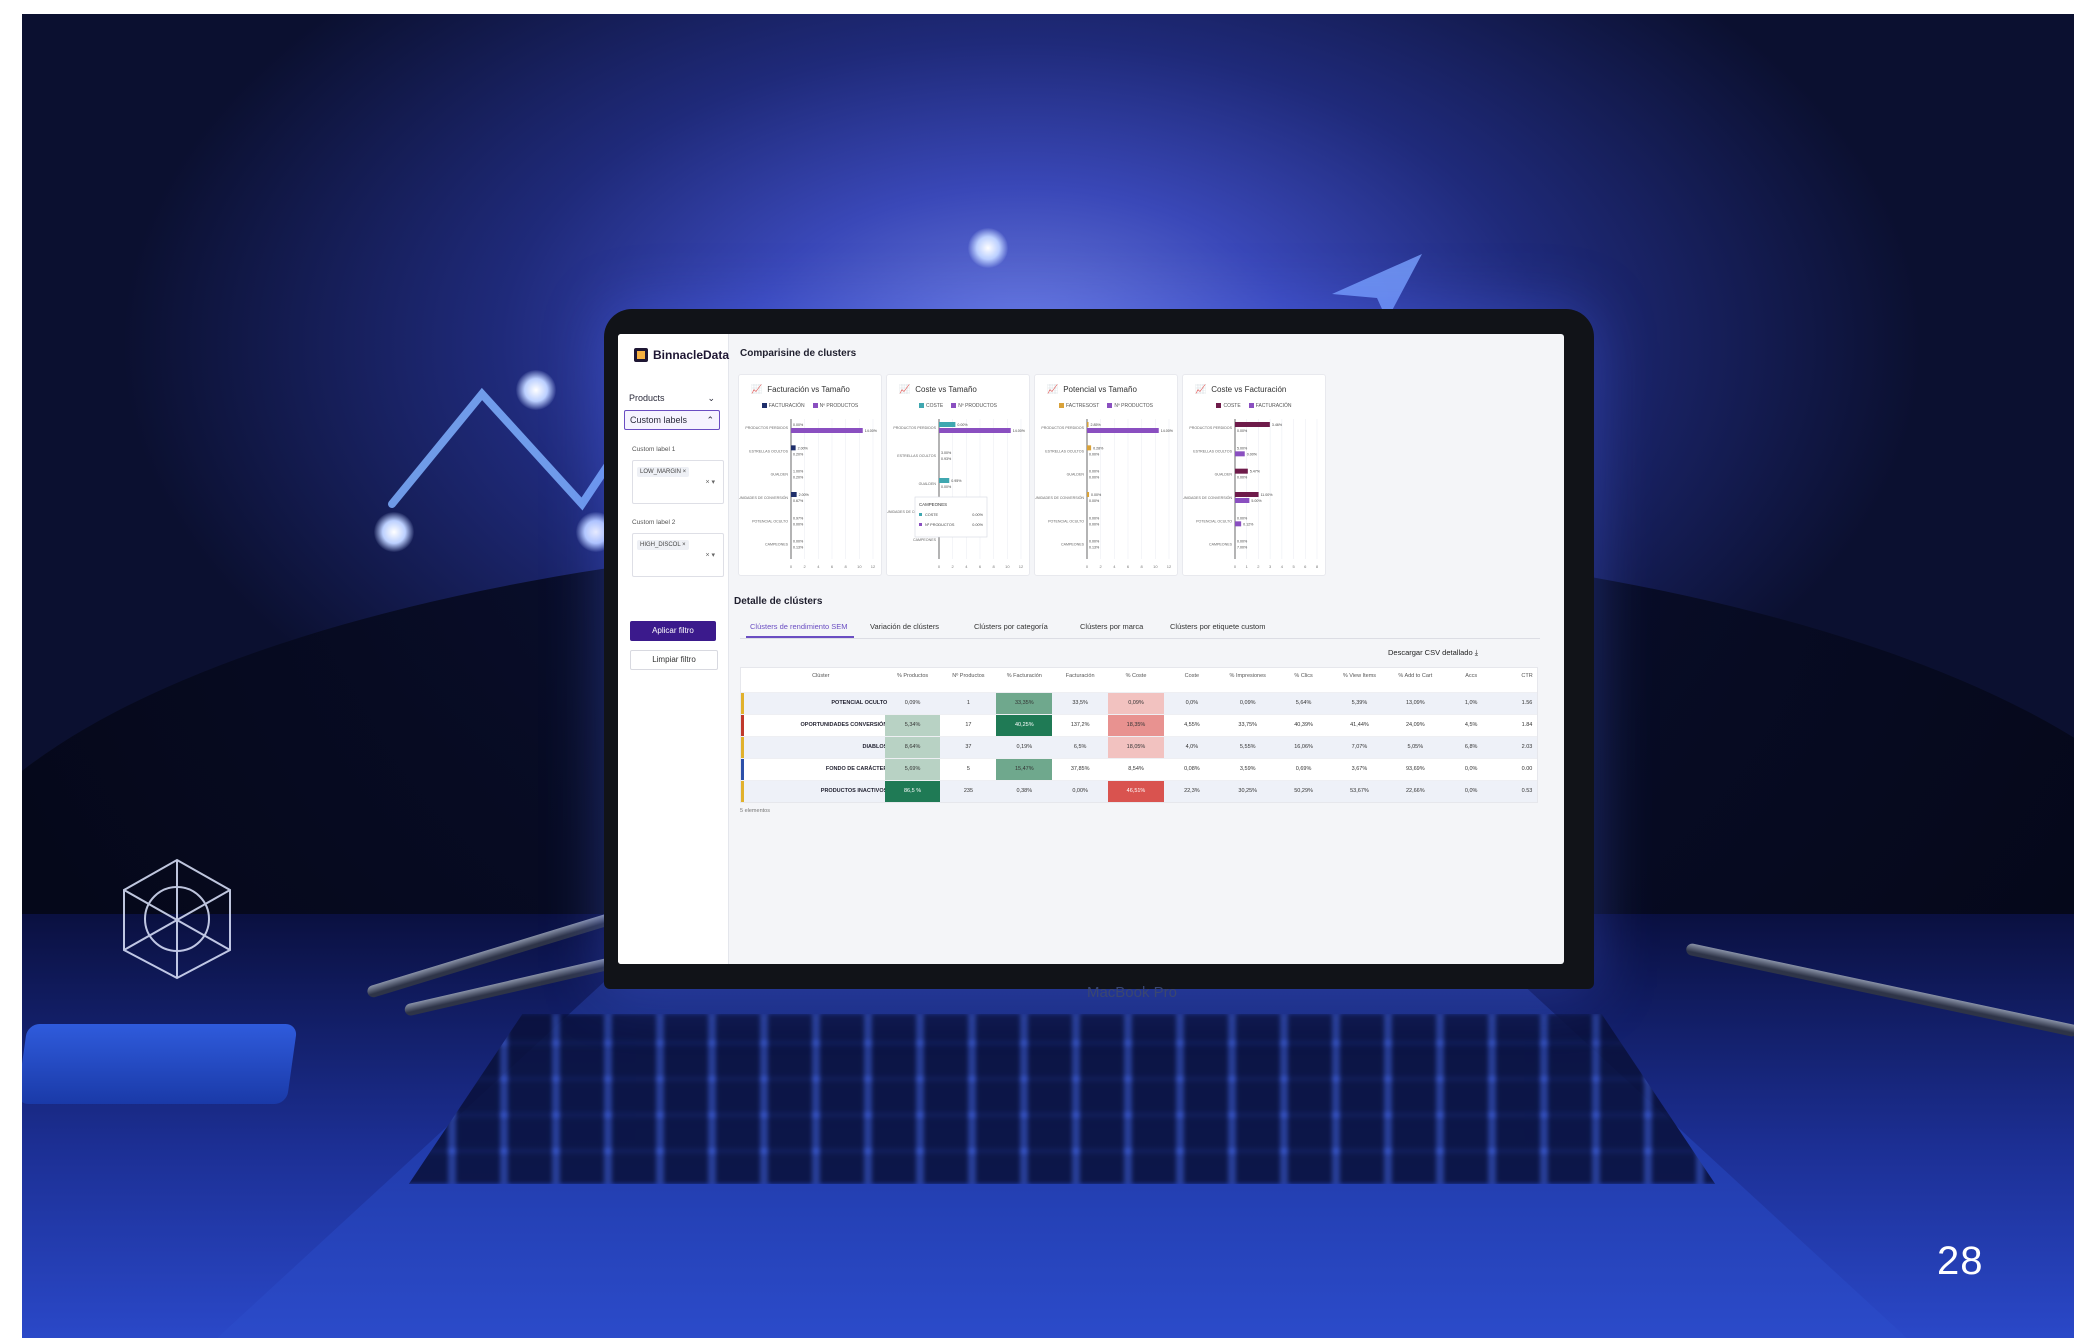 This screenshot has height=1338, width=2074. What do you see at coordinates (678, 555) in the screenshot?
I see `custom-label-2-select: HIGH_DISCOL × × ▾` at bounding box center [678, 555].